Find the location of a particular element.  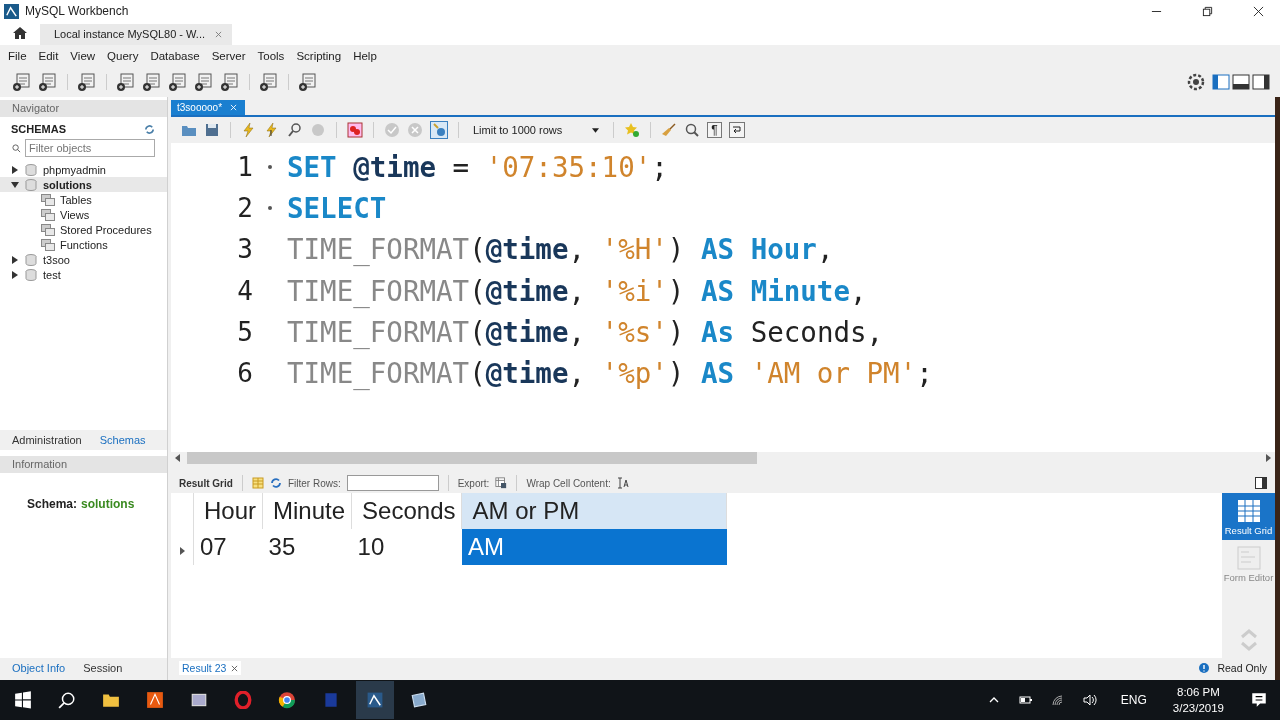

schema-item: solutions is located at coordinates (83, 184).